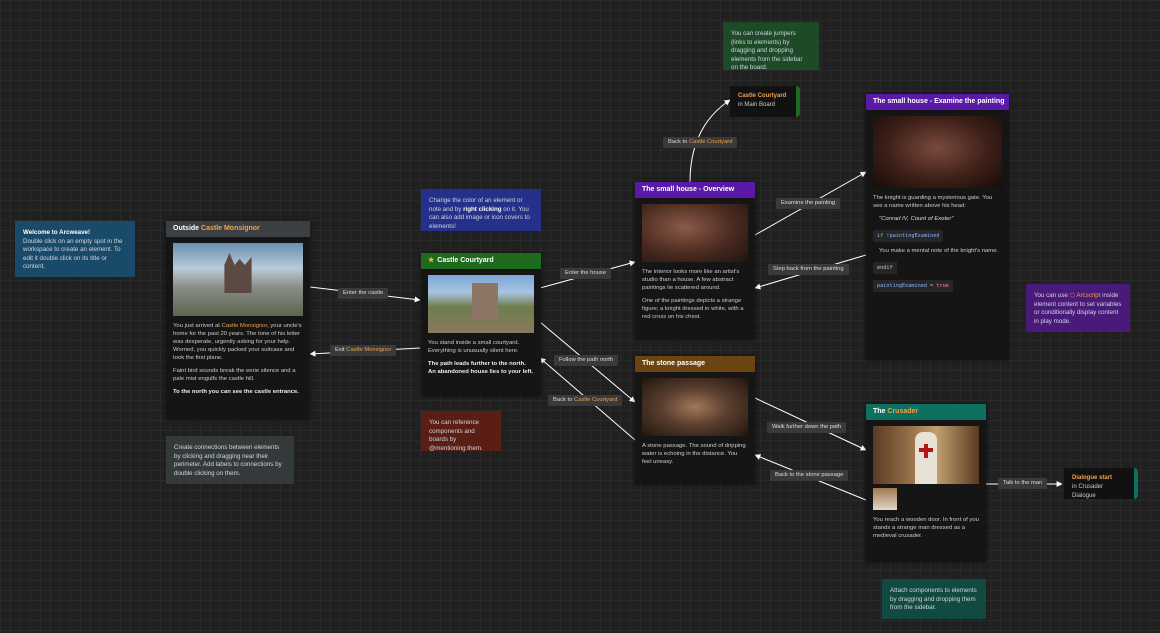 The image size is (1160, 633). What do you see at coordinates (809, 475) in the screenshot?
I see `label-back-passage: Back to the stone passage` at bounding box center [809, 475].